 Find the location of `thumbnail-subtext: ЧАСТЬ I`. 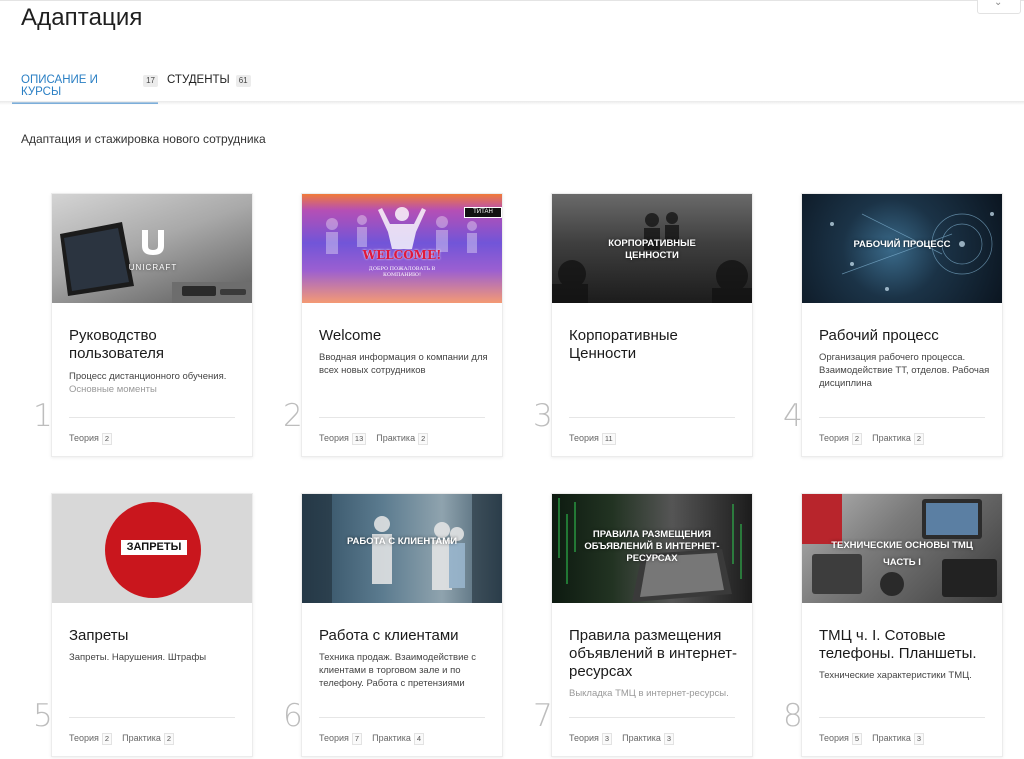

thumbnail-subtext: ЧАСТЬ I is located at coordinates (902, 562).